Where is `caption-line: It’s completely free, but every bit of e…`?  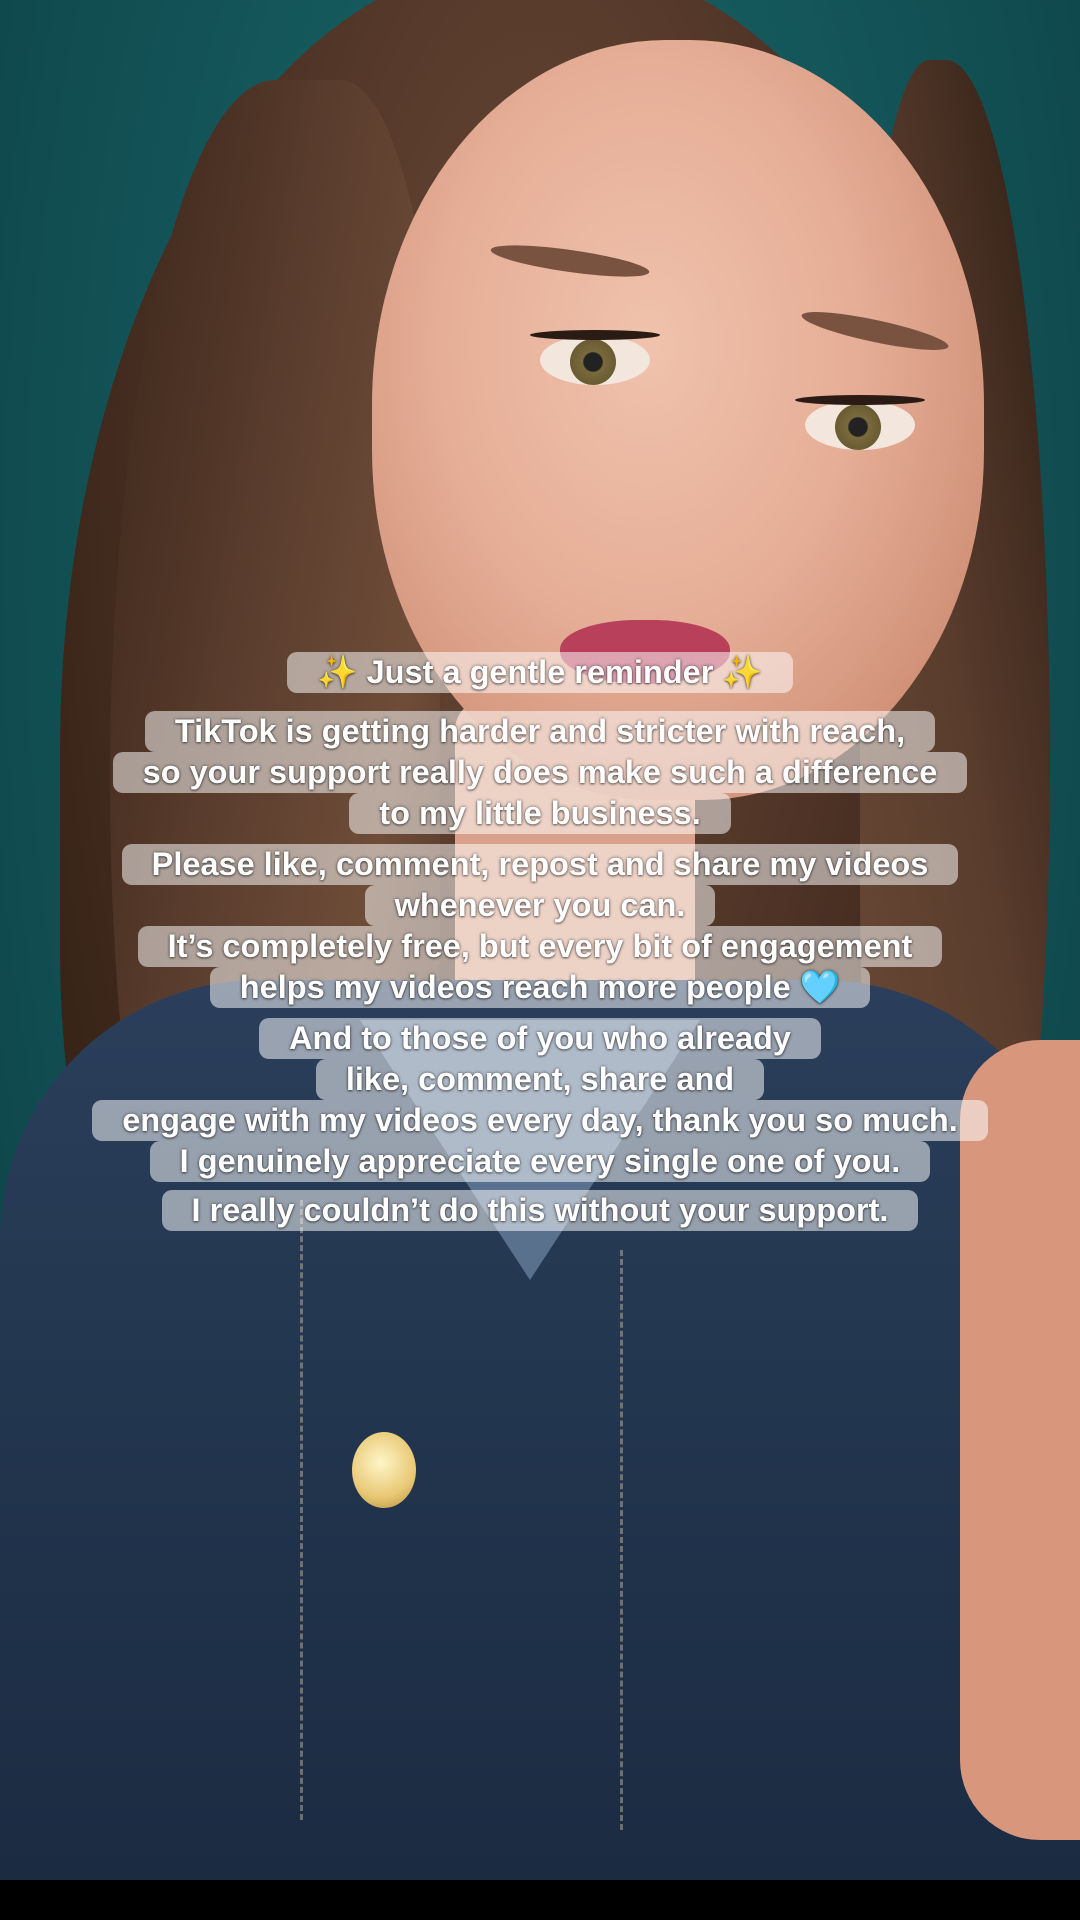
caption-line: It’s completely free, but every bit of e… is located at coordinates (540, 946).